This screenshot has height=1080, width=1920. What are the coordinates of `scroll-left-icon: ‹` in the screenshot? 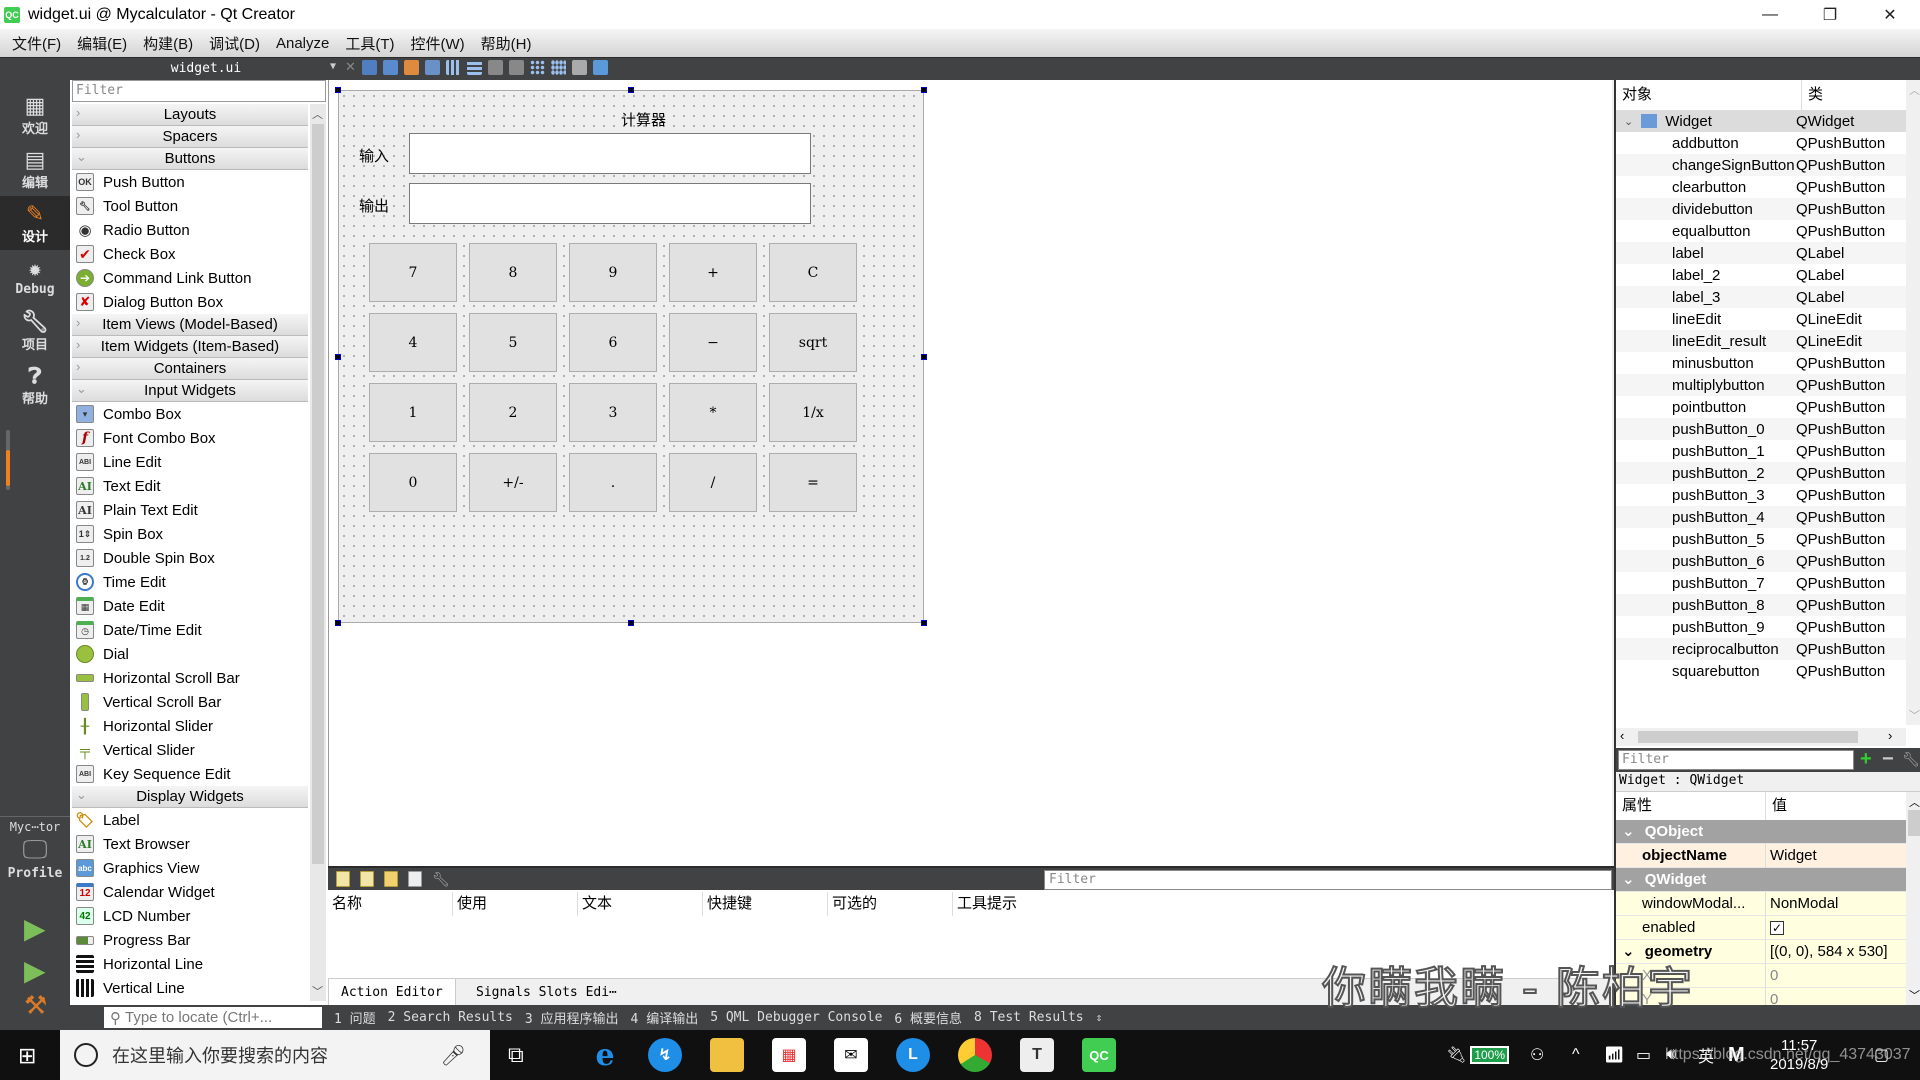 It's located at (1622, 735).